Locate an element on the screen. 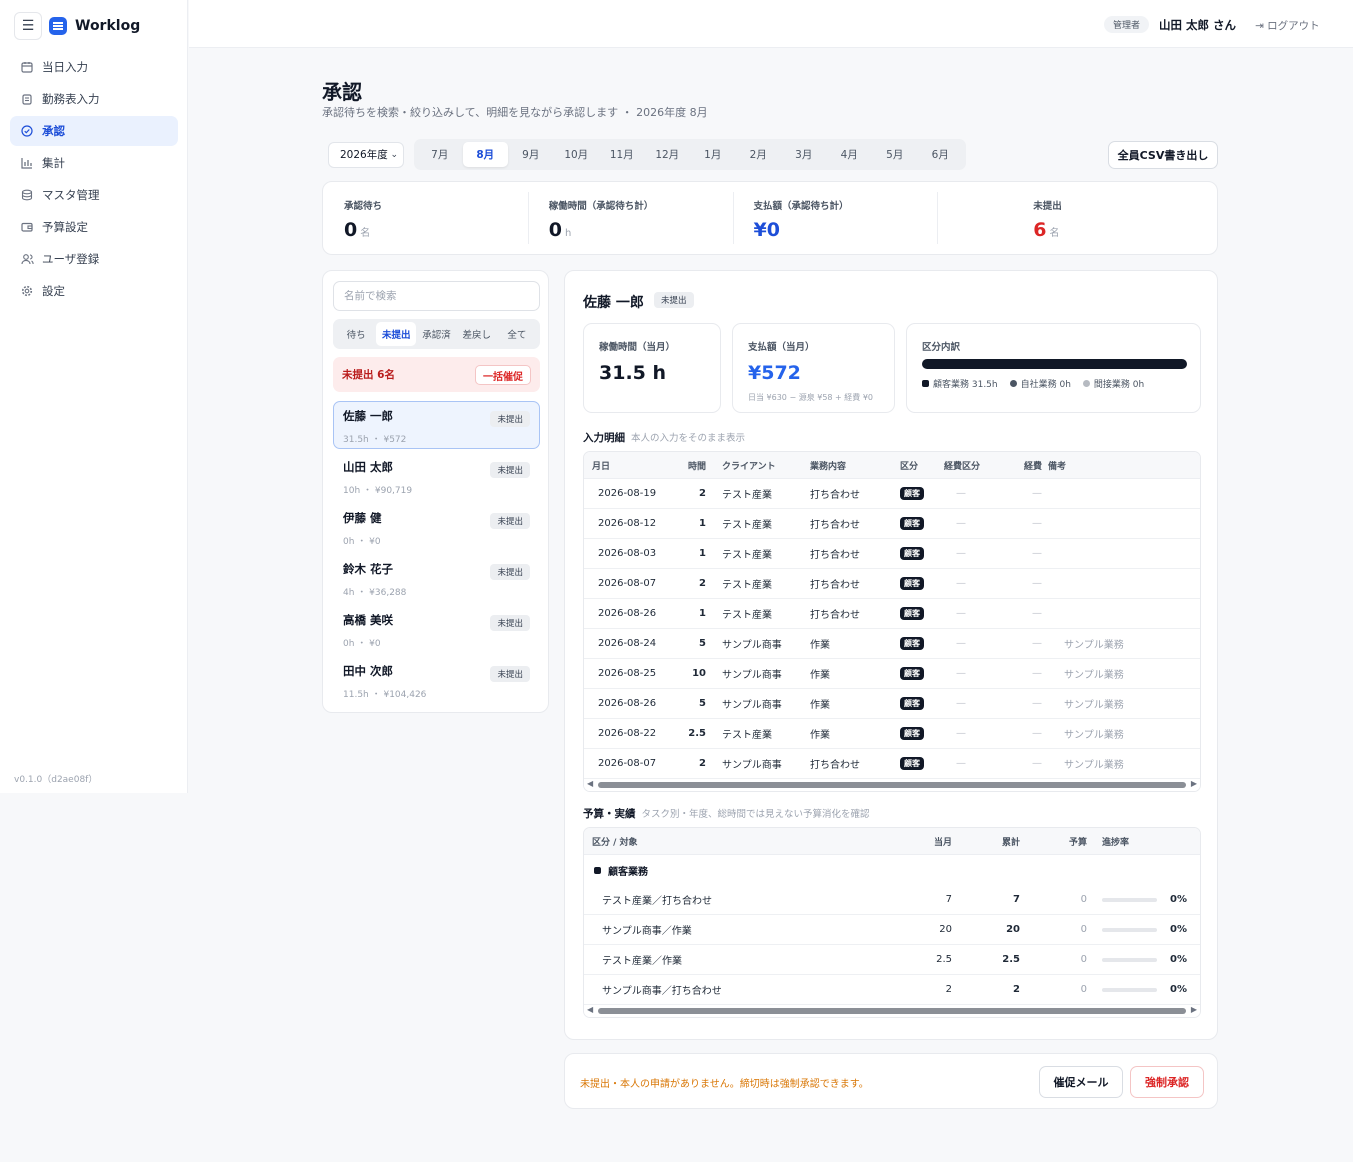 The image size is (1353, 1162). person-meta: 4h ・ ¥36,288 is located at coordinates (375, 593).